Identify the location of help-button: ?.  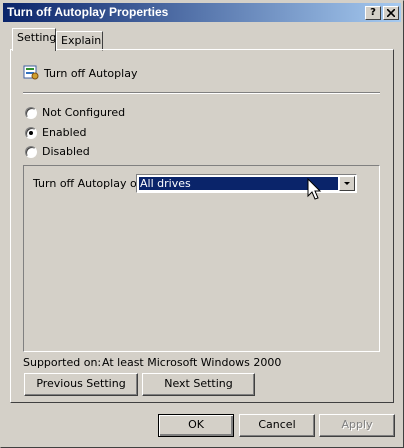
(373, 13).